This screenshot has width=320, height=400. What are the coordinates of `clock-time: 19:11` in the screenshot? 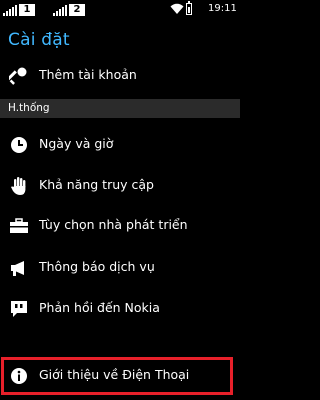 It's located at (222, 8).